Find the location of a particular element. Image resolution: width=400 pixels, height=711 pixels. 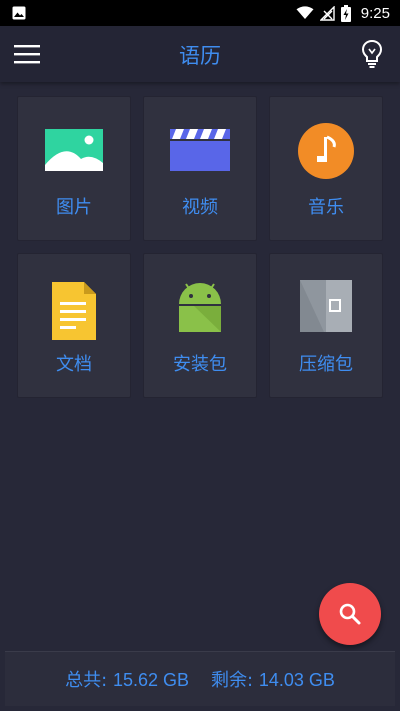

storage-summary: 总共: 15.62 GB 剩余: 14.03 GB is located at coordinates (200, 678).